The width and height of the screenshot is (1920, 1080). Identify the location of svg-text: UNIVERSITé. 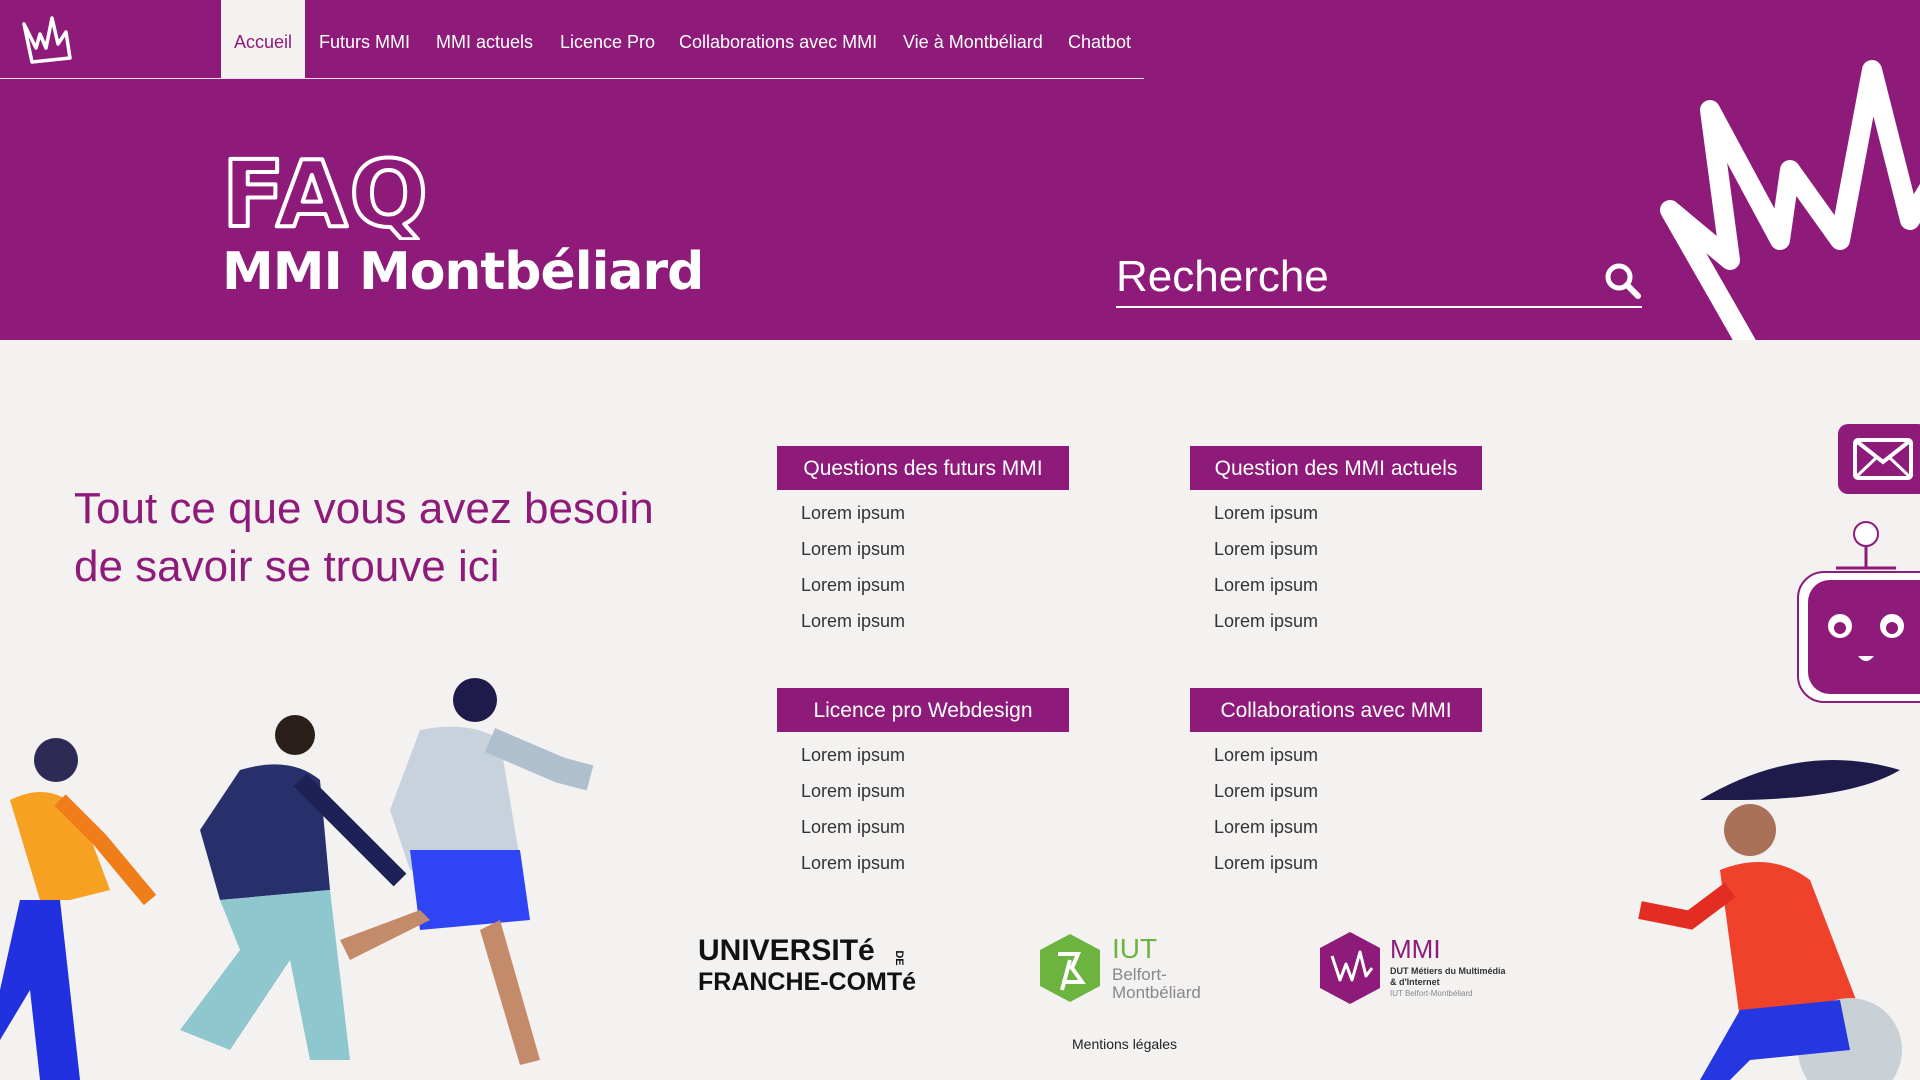
(786, 950).